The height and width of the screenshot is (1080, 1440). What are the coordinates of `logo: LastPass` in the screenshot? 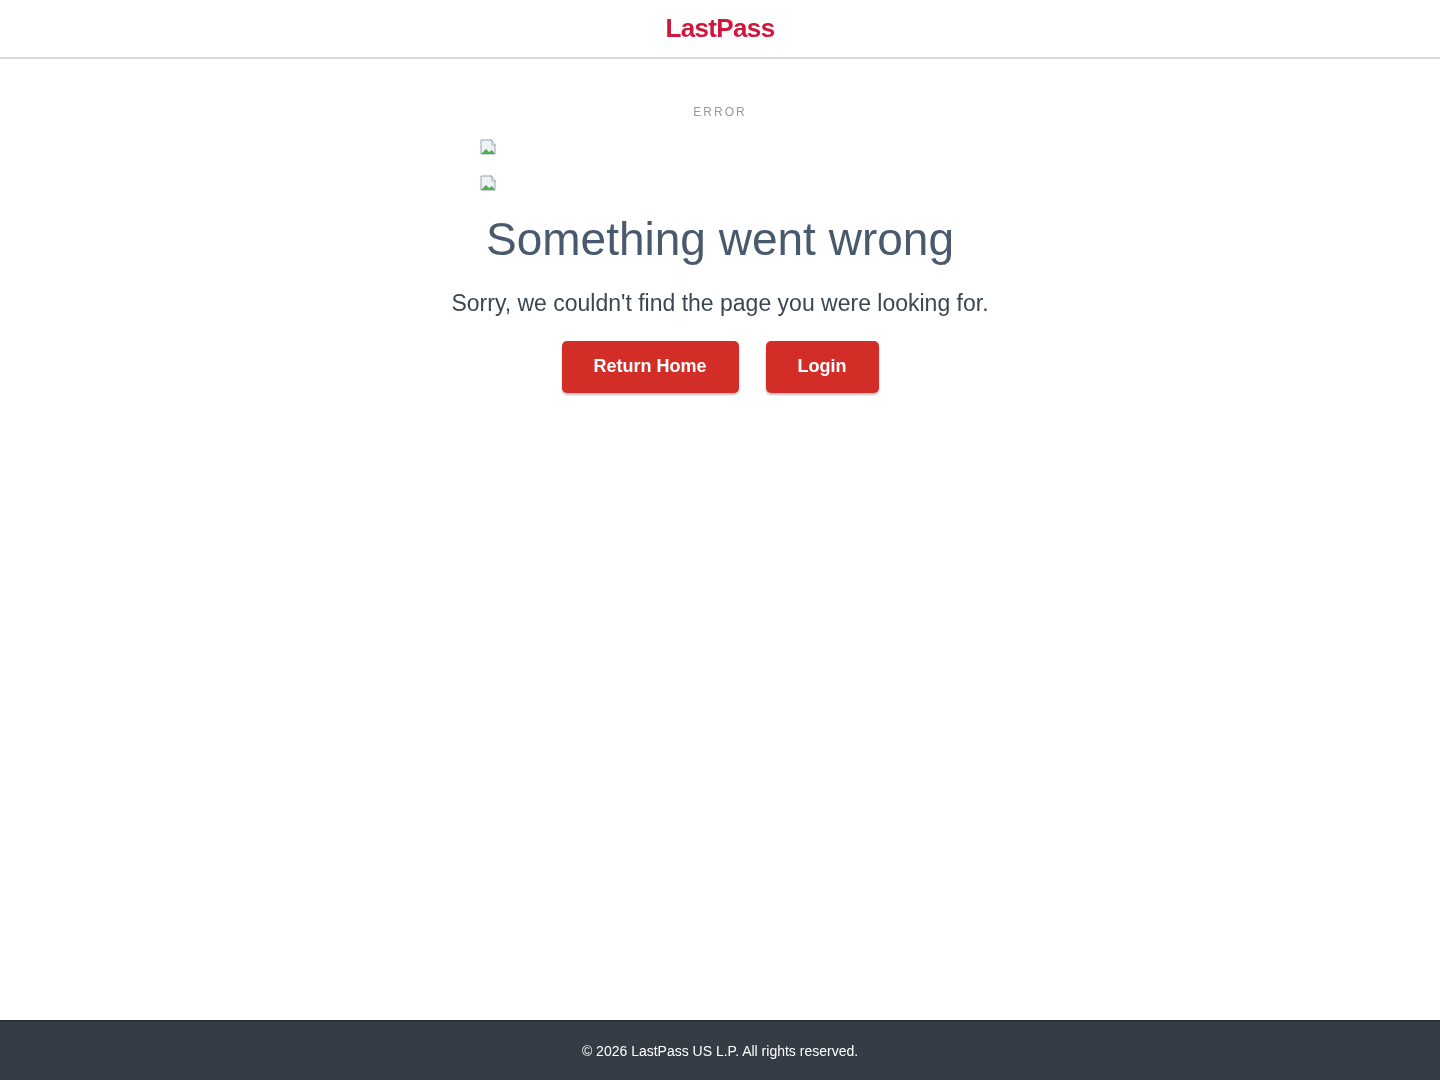 It's located at (720, 28).